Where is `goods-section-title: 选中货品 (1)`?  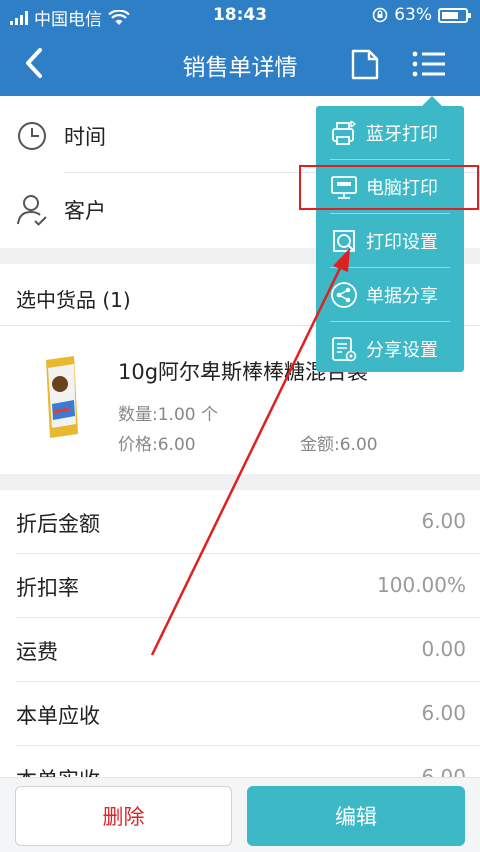 goods-section-title: 选中货品 (1) is located at coordinates (73, 300).